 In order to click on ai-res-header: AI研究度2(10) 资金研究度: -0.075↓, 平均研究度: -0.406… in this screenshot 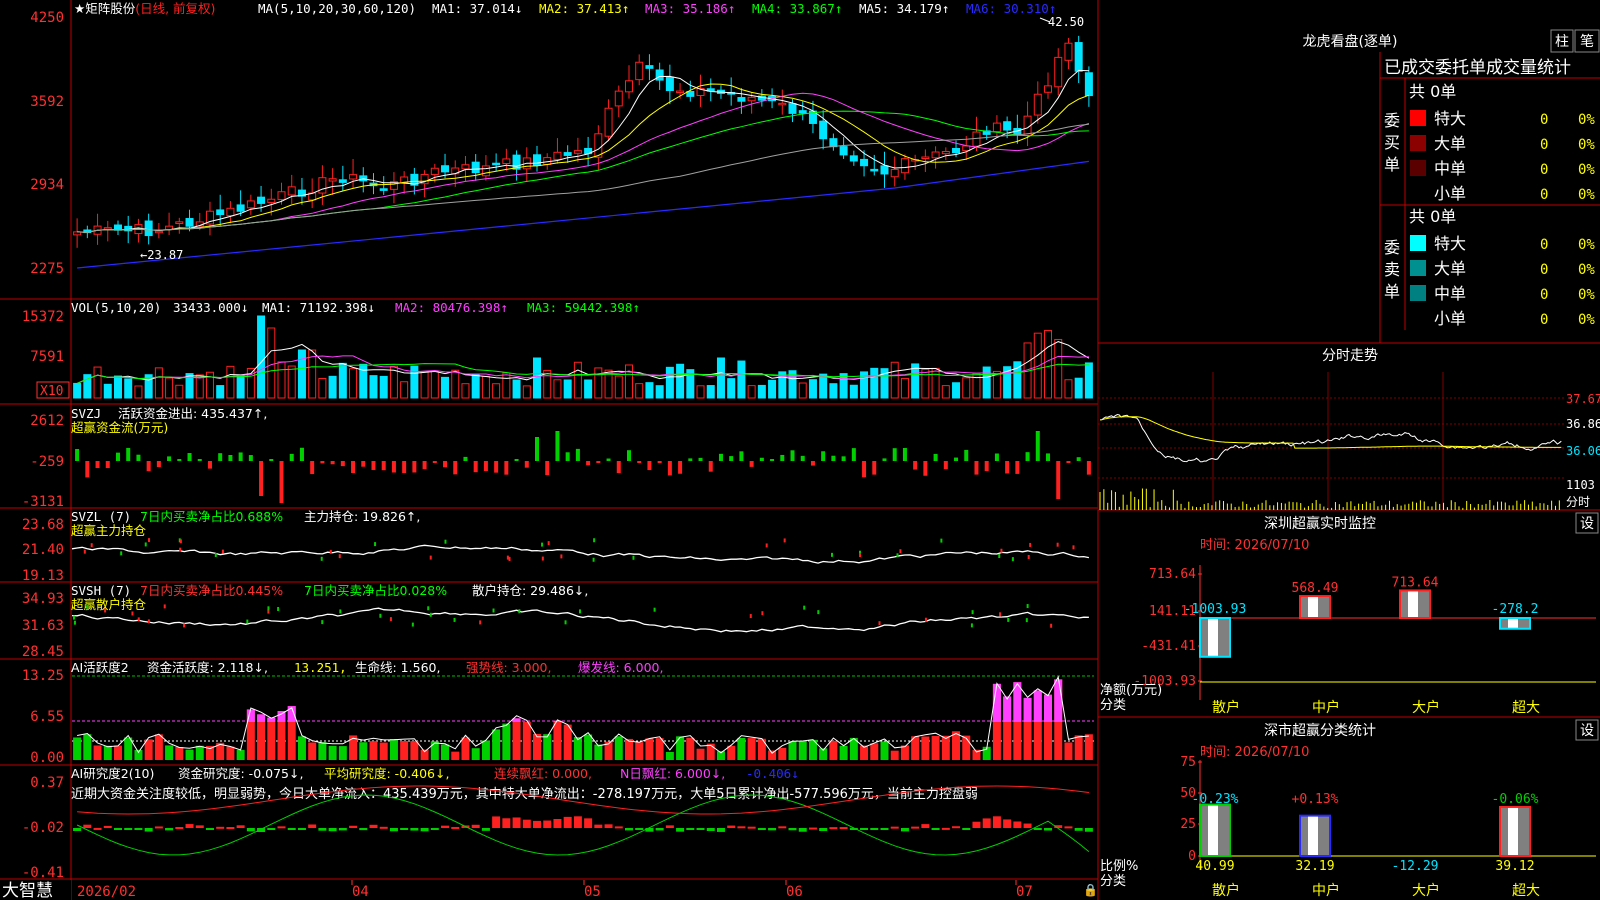, I will do `click(524, 784)`.